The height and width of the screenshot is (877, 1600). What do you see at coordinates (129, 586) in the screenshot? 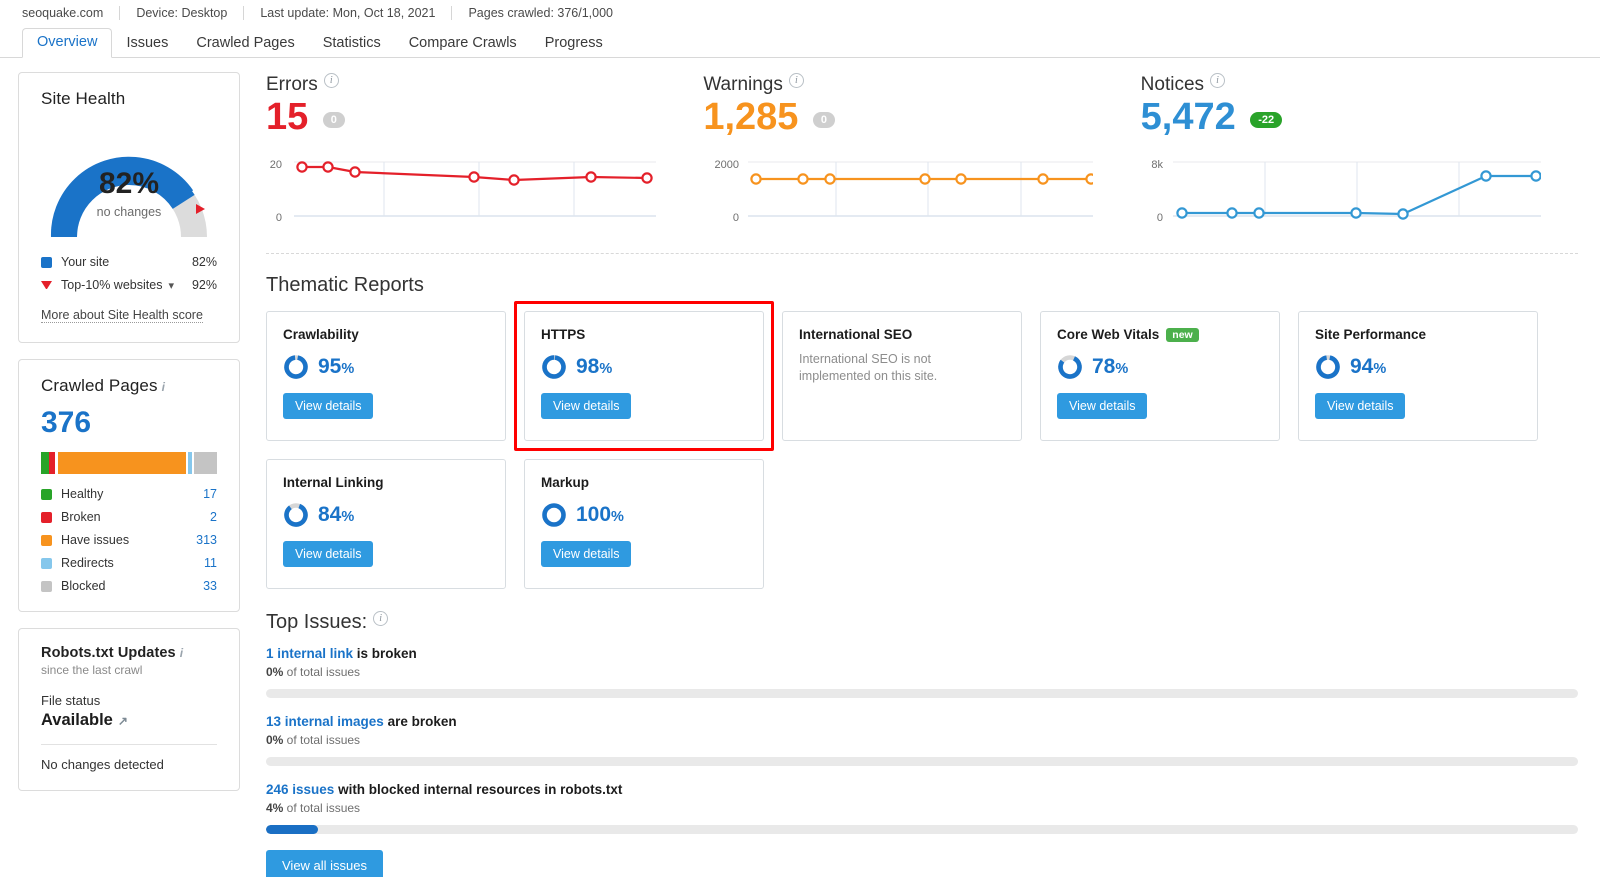
I see `legend-item-blocked: Blocked 33` at bounding box center [129, 586].